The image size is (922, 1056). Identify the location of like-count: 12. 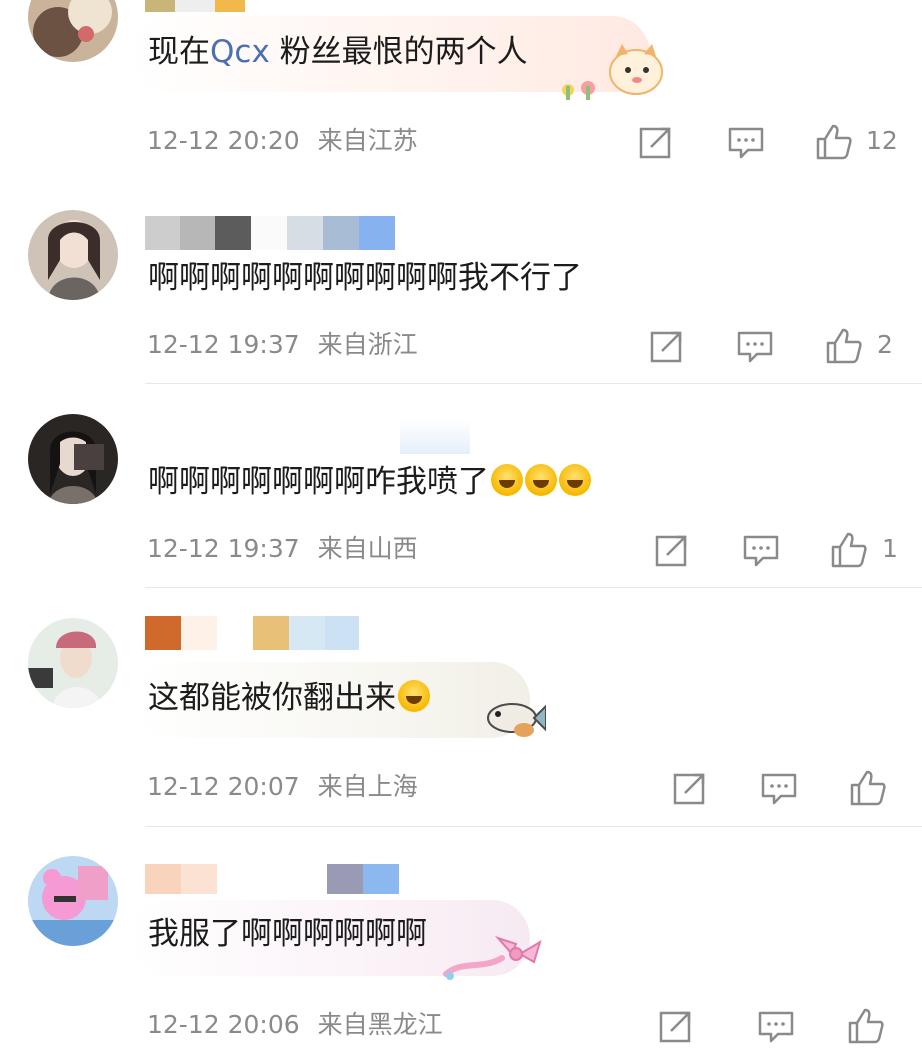
(882, 140).